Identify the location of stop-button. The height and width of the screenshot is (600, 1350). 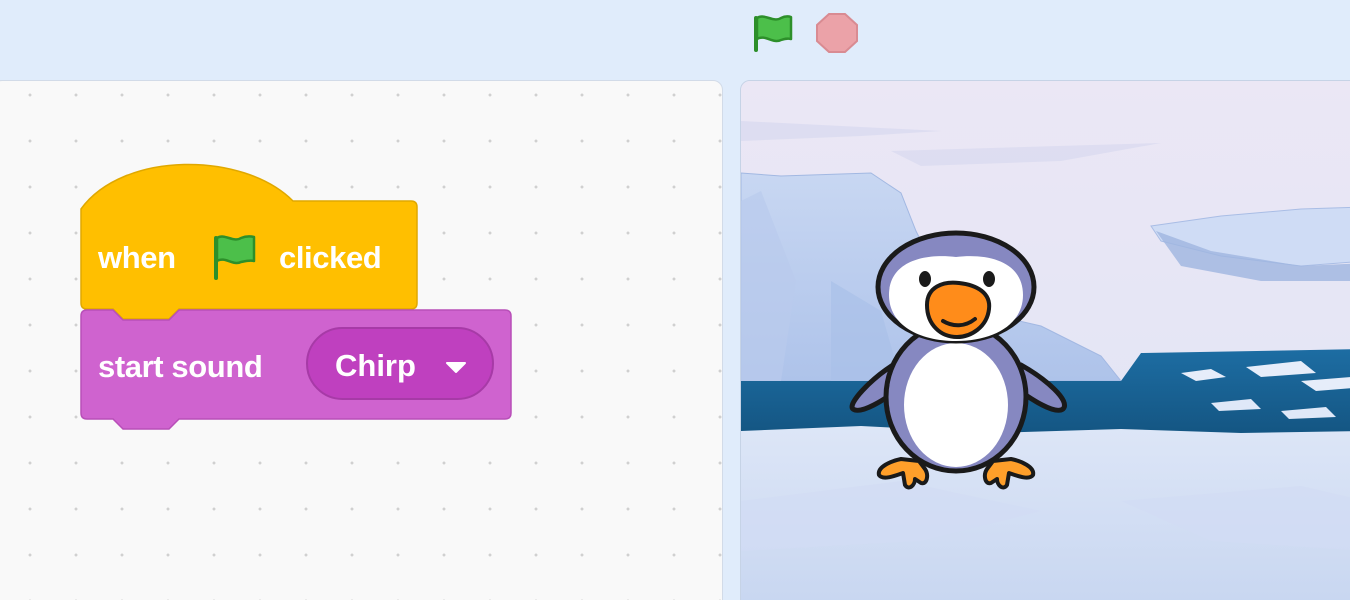
(837, 33).